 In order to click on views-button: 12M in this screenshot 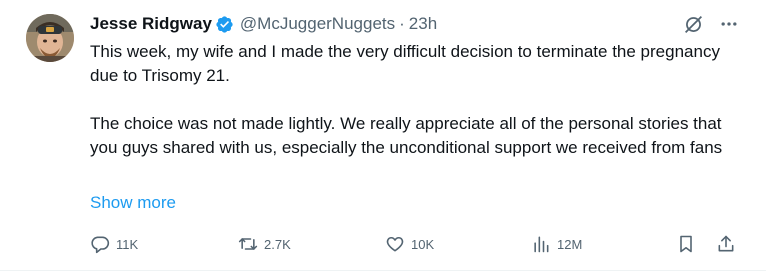, I will do `click(556, 244)`.